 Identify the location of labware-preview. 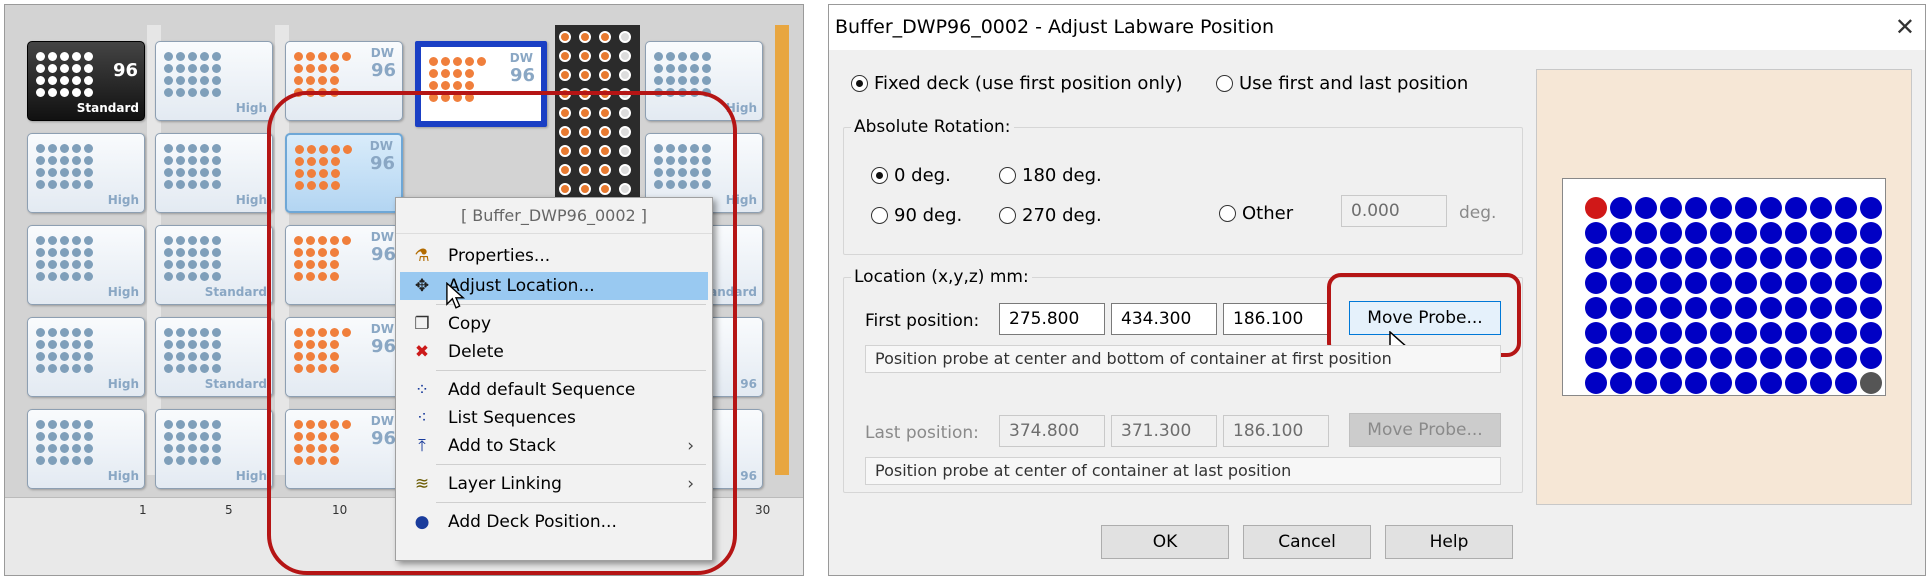
(1724, 287).